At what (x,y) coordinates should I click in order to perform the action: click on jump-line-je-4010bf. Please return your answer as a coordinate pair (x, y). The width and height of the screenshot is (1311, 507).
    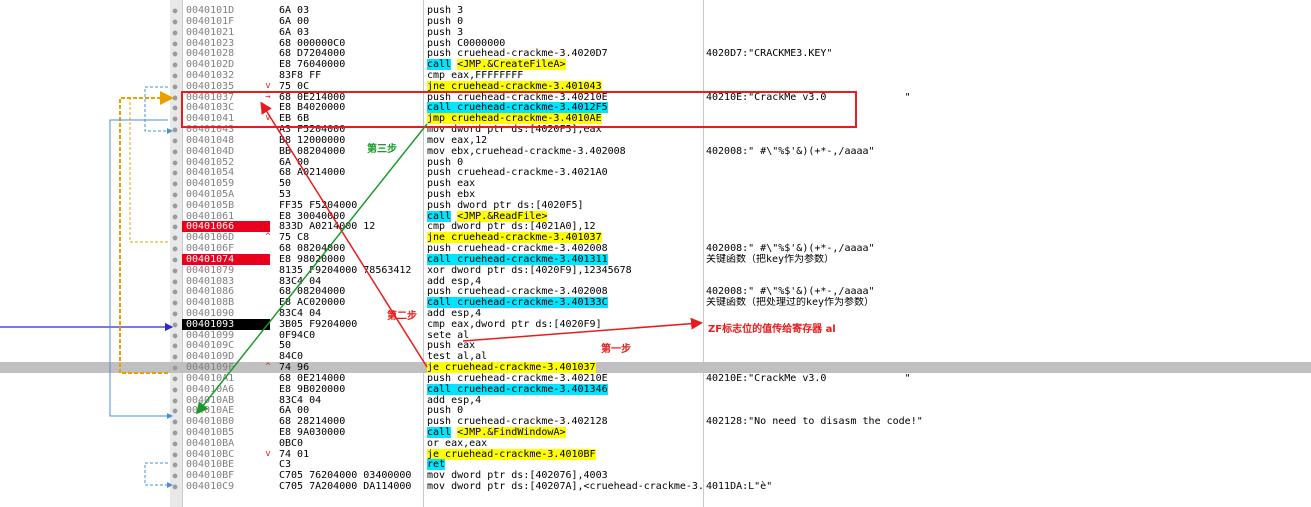
    Looking at the image, I should click on (158, 475).